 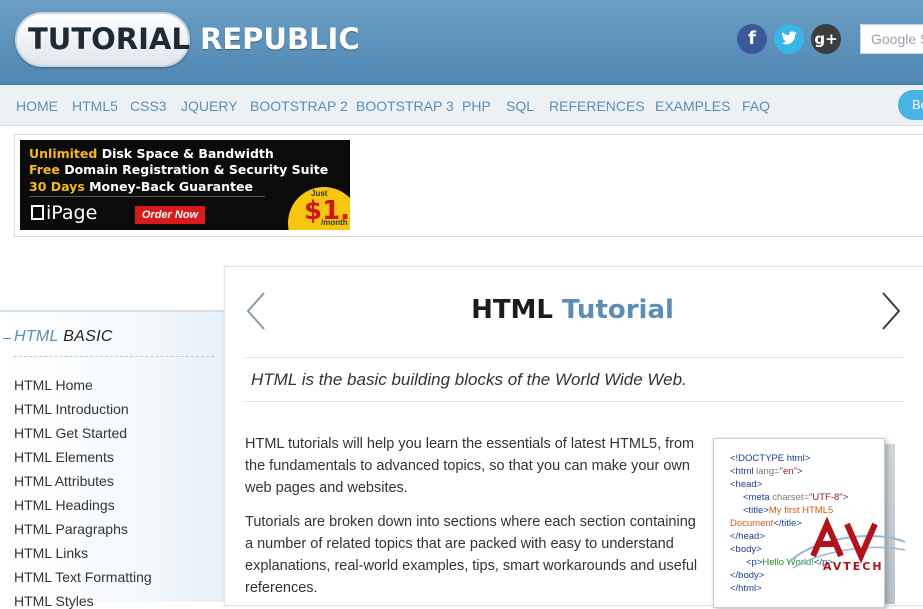 I want to click on logo-text-republic: REPUBLIC, so click(x=280, y=39).